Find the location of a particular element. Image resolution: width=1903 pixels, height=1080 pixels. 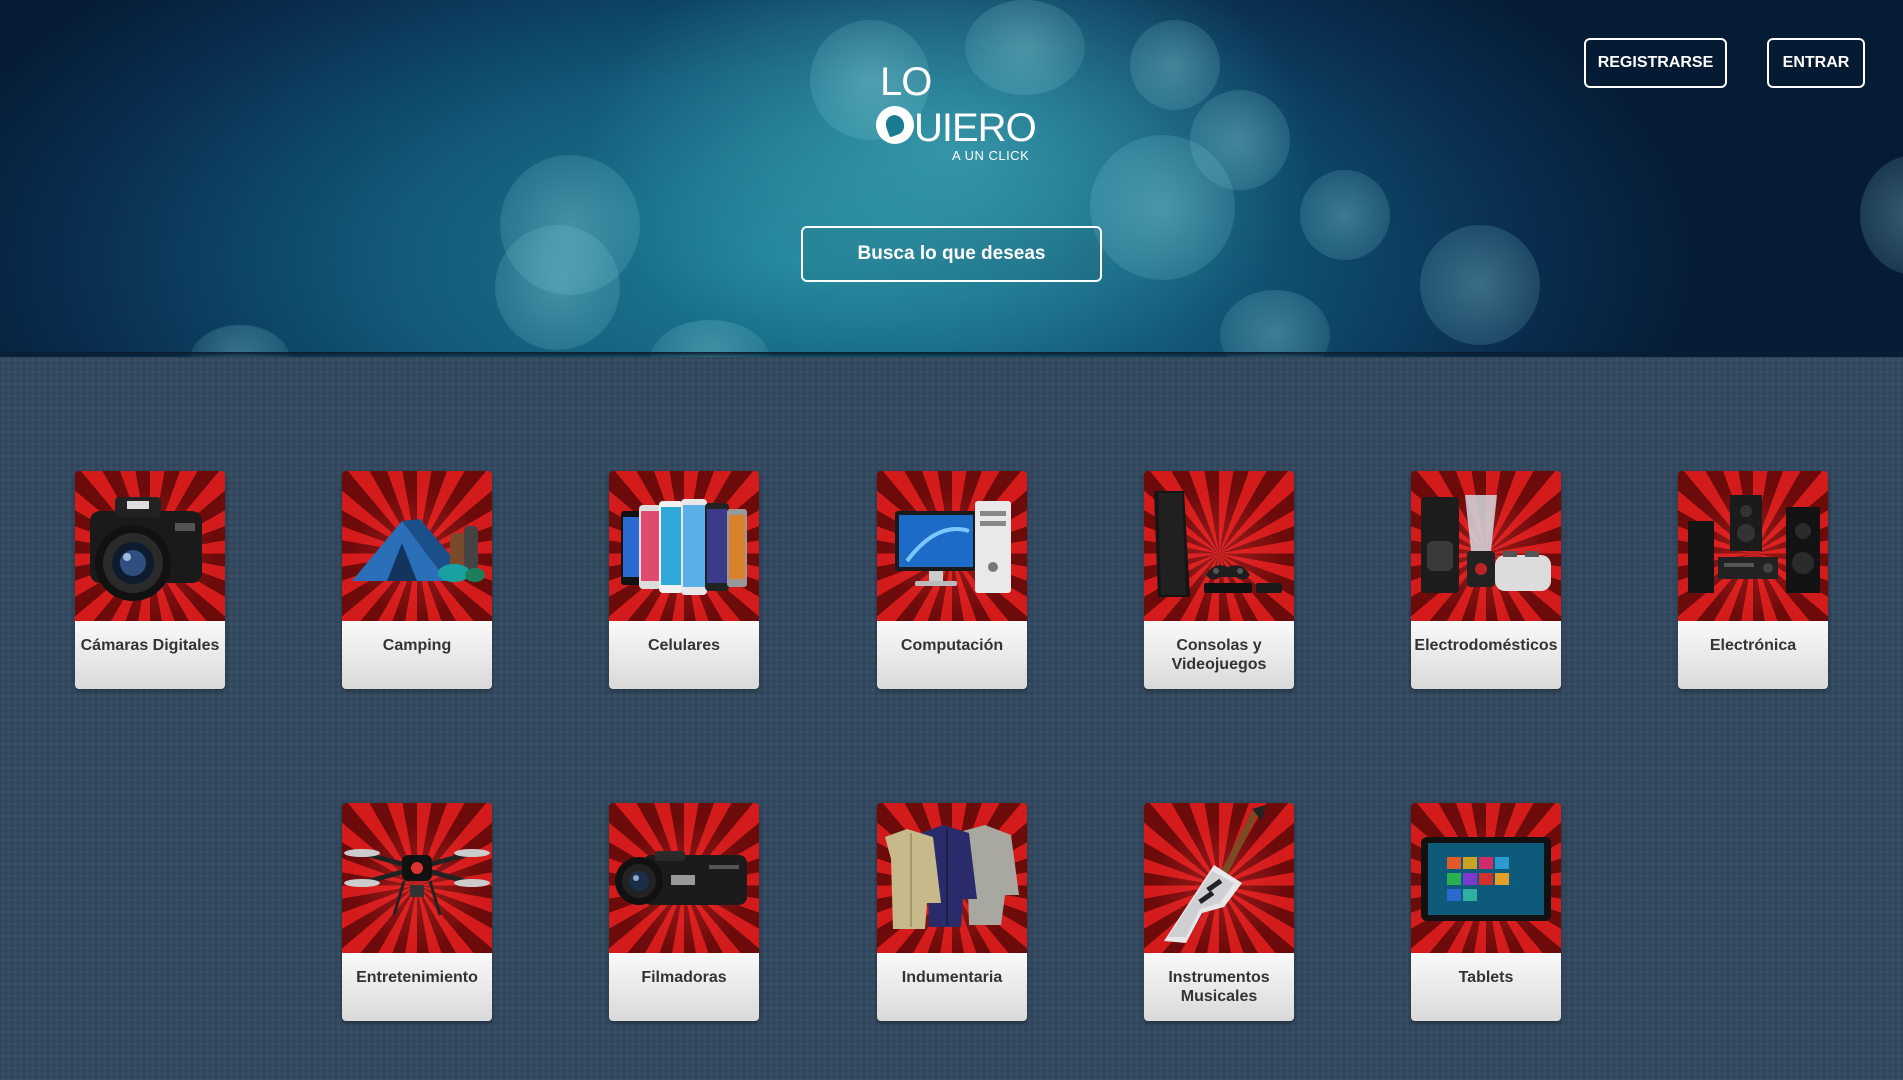

camera-icon is located at coordinates (146, 549).